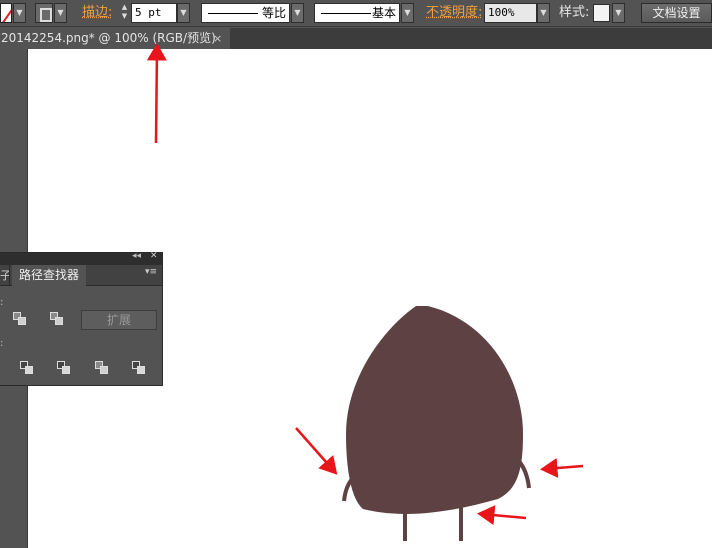  I want to click on pathfinder-panel: ◂◂ ✕ 子 路径查找器 ▾≡ : 扩展 :, so click(81, 318).